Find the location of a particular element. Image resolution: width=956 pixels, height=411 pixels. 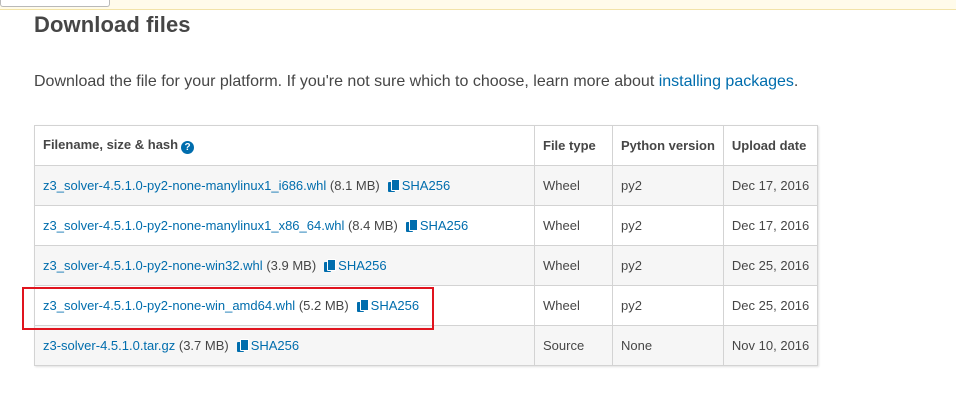

file-size: (8.1 MB) is located at coordinates (354, 185).